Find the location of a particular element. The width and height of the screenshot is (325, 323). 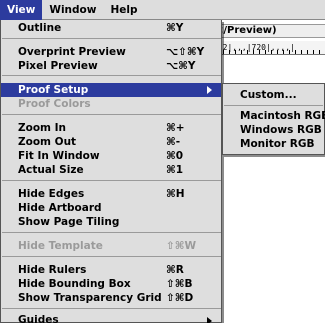

menu-item-label: Proof Setup is located at coordinates (53, 90).